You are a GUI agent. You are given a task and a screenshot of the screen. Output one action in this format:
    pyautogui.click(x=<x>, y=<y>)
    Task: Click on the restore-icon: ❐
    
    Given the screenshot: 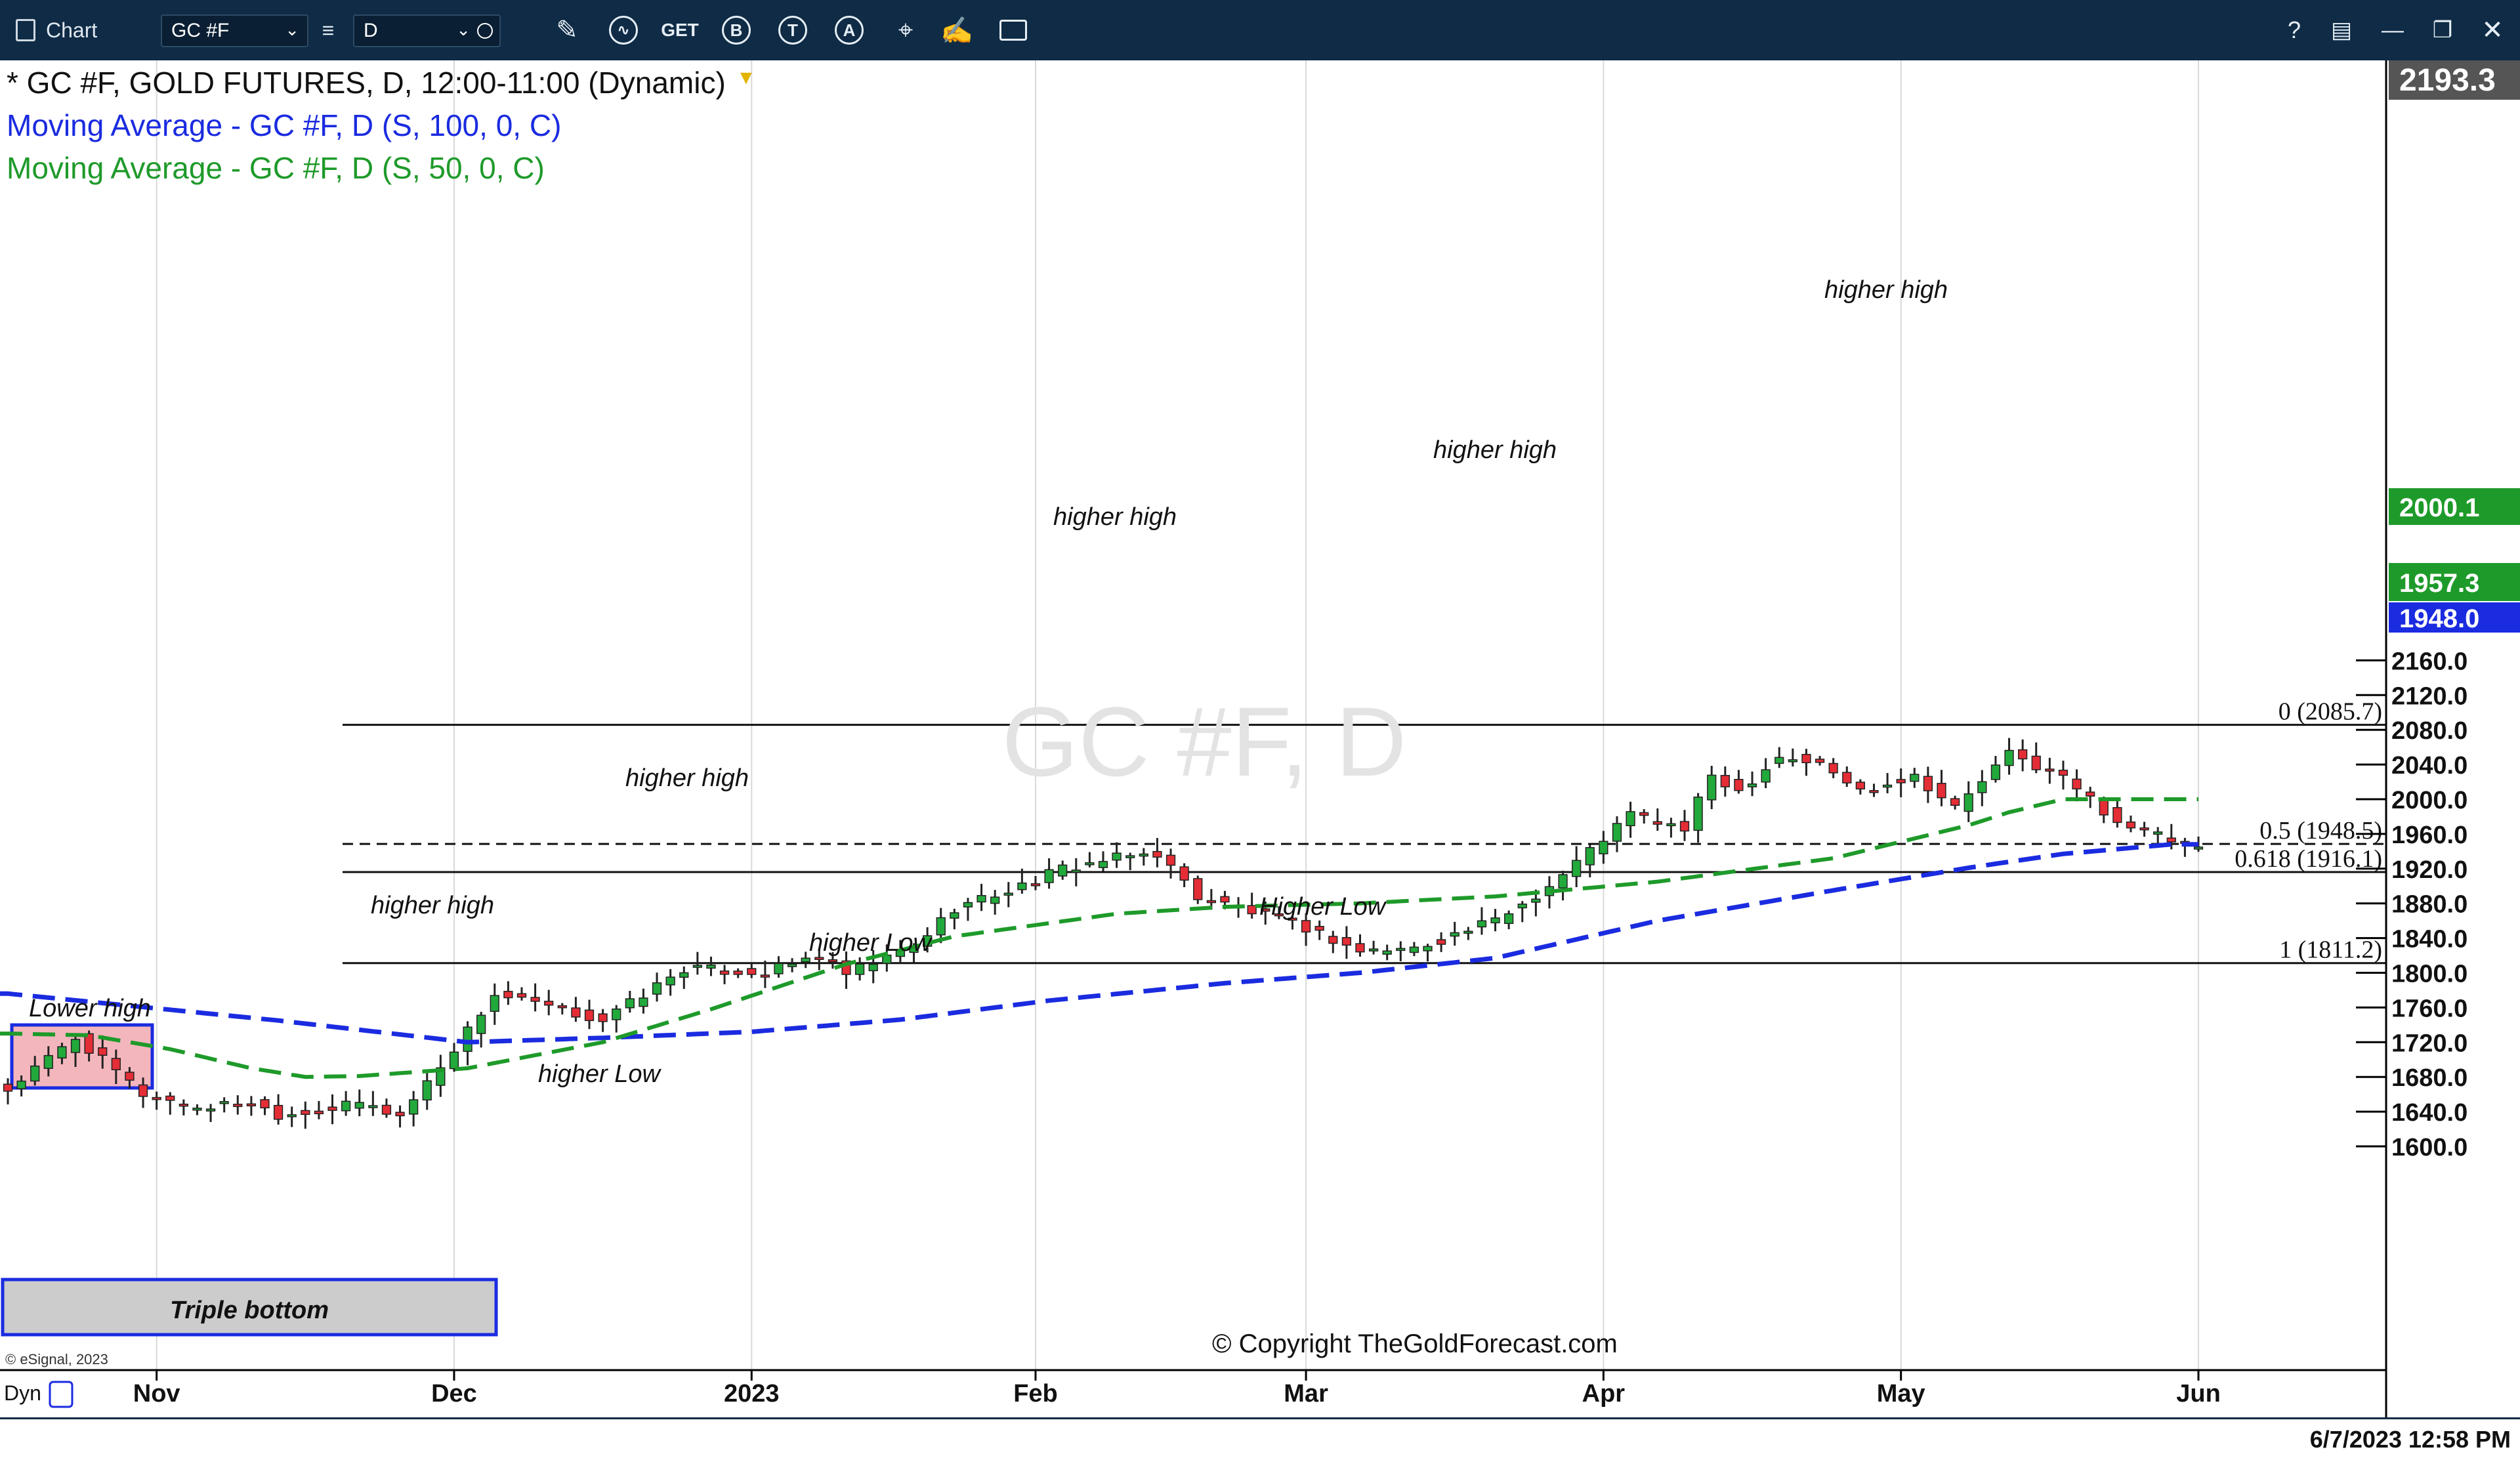 What is the action you would take?
    pyautogui.click(x=2442, y=30)
    